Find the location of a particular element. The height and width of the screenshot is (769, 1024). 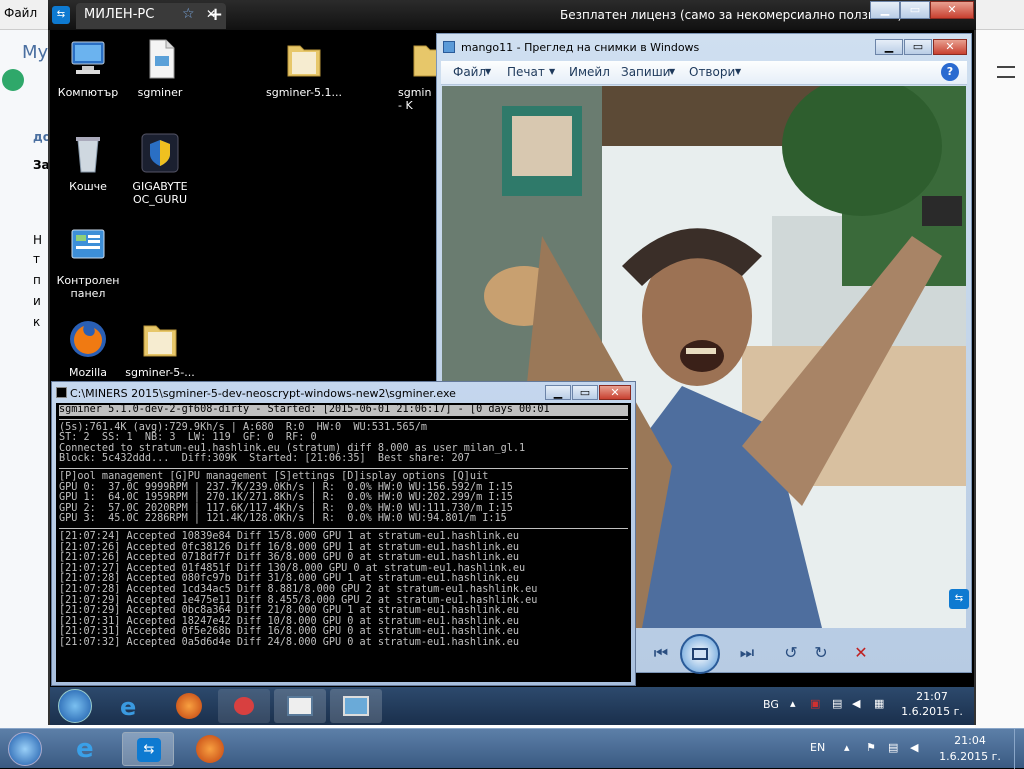

desktop-icon-computer: Компютър is located at coordinates (88, 68).